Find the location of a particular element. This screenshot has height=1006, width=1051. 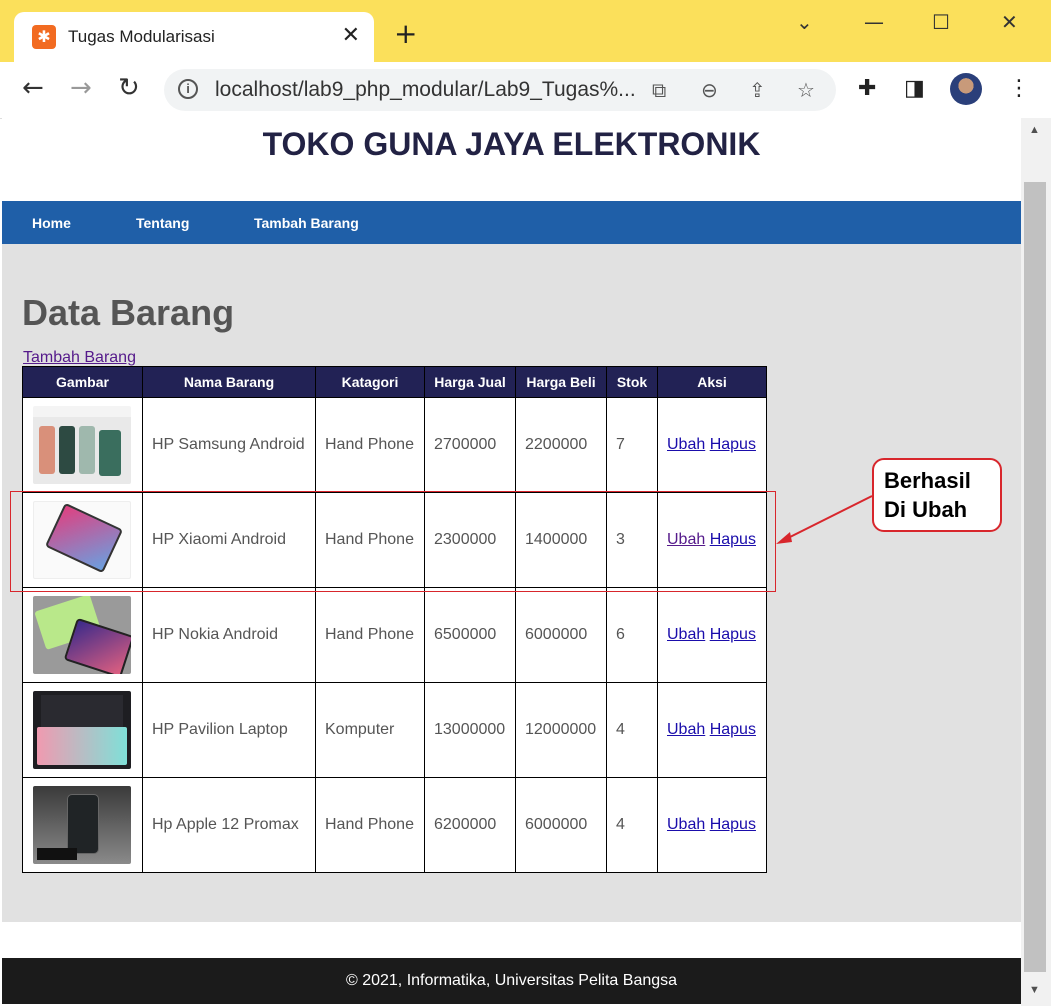

cell-nama: HP Pavilion Laptop is located at coordinates (229, 730).